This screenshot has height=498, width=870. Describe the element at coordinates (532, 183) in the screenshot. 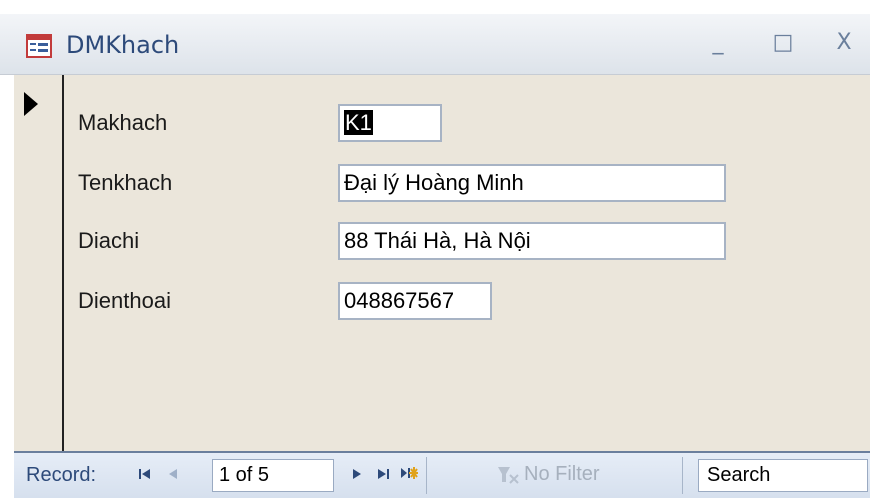

I see `tenkhach-field: Đại lý Hoàng Minh` at that location.